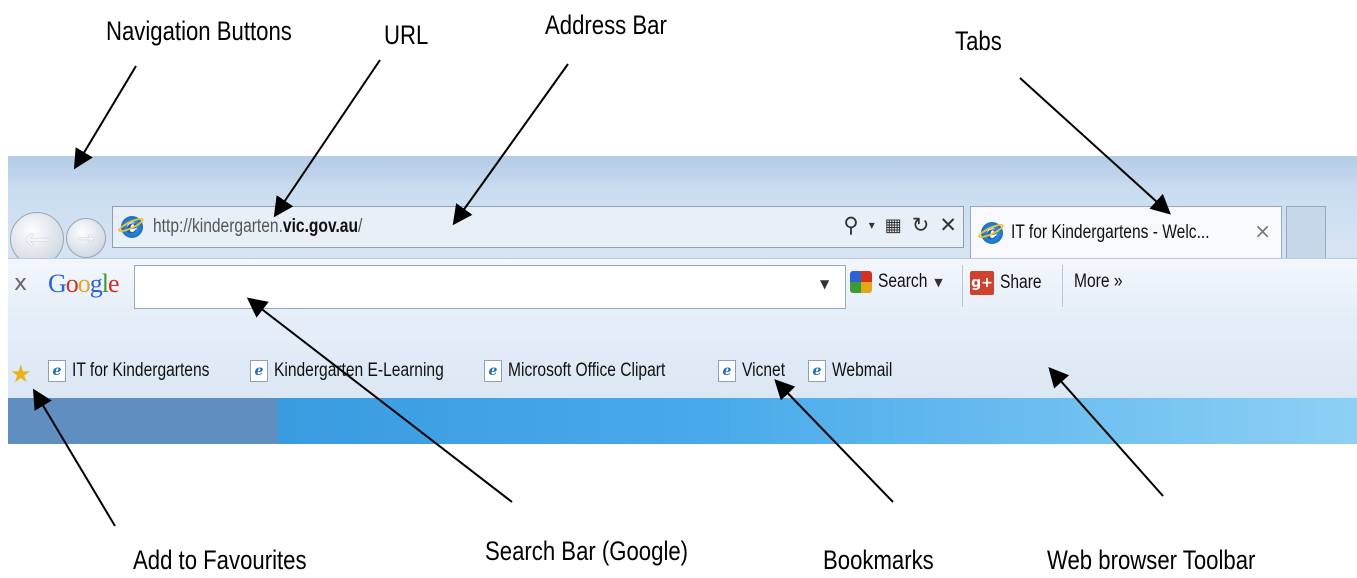  I want to click on share-button-label: Share, so click(1021, 282).